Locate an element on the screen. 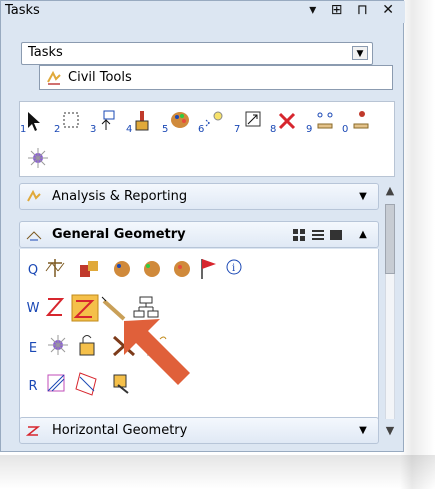 Image resolution: width=435 pixels, height=489 pixels. horizontal-geometry-label: Horizontal Geometry is located at coordinates (120, 430).